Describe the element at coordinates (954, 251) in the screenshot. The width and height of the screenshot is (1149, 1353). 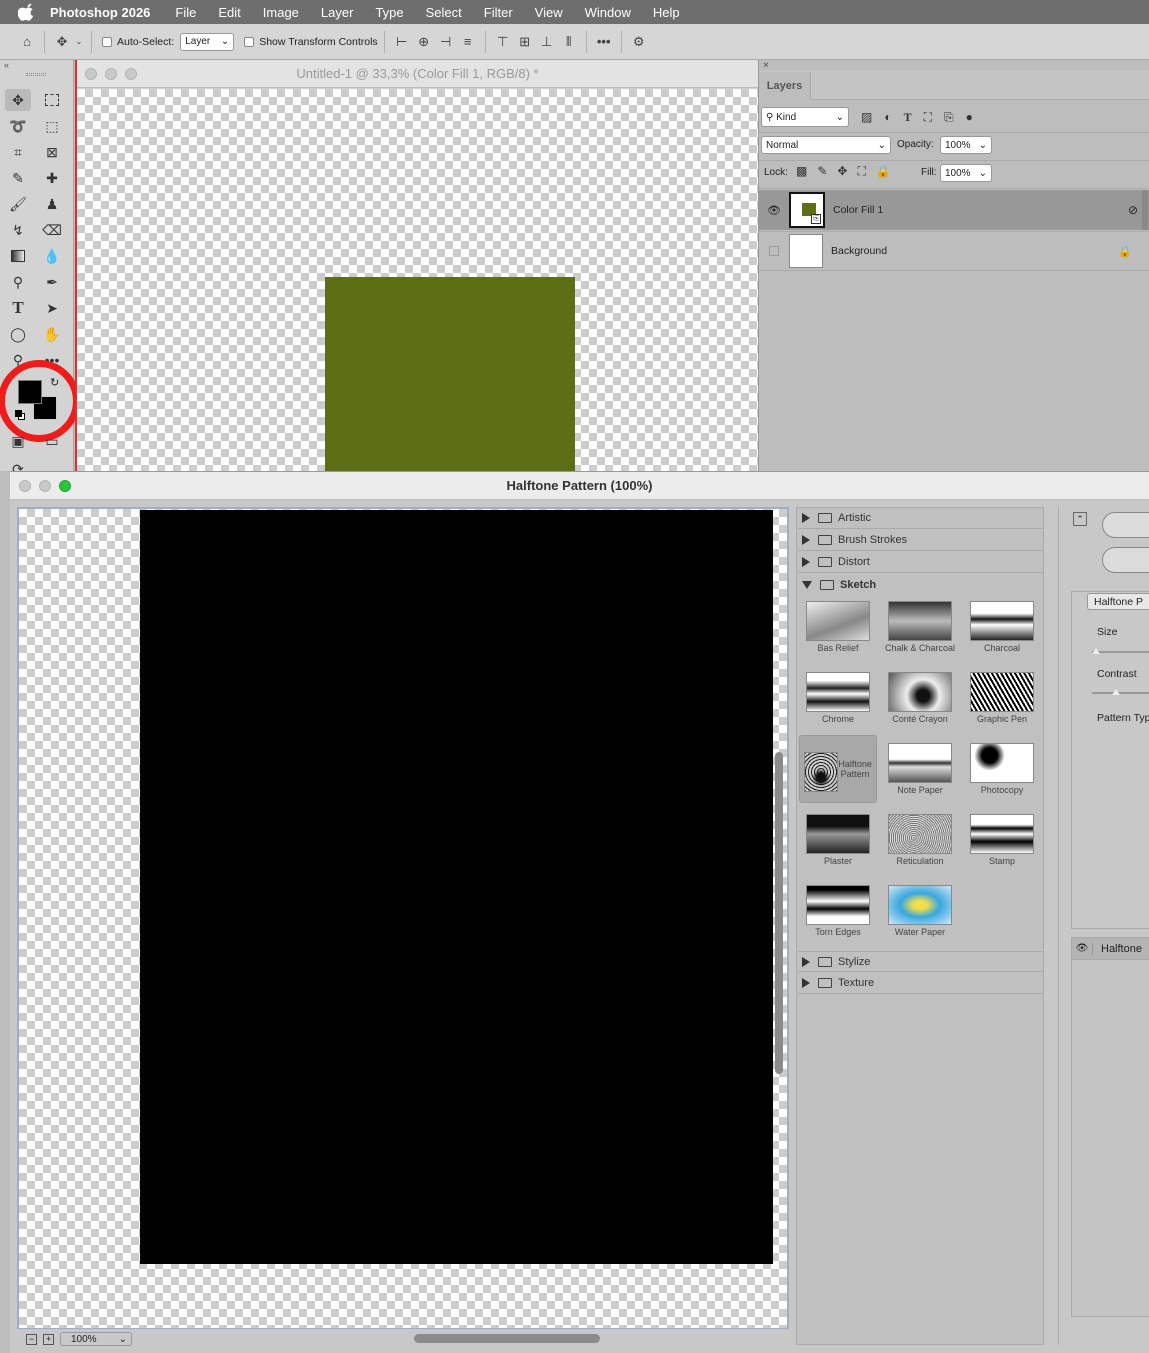
I see `layer-row-background: Background 🔒` at that location.